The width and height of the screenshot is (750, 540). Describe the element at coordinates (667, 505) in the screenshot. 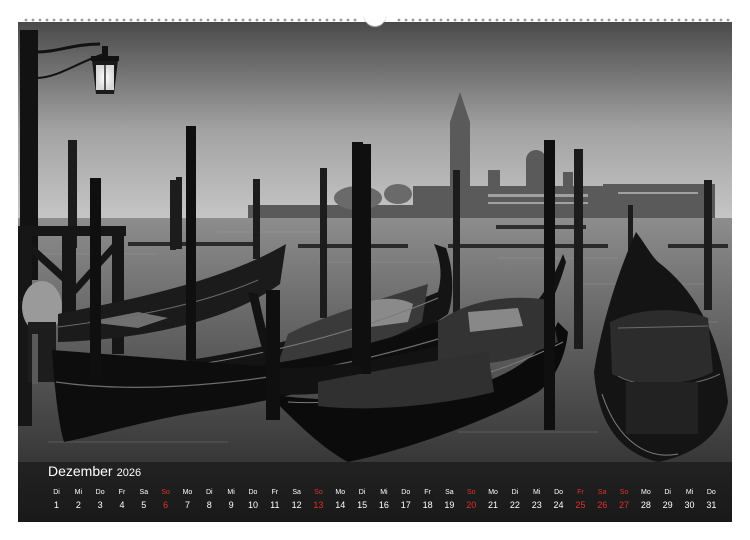

I see `day-number: 29` at that location.